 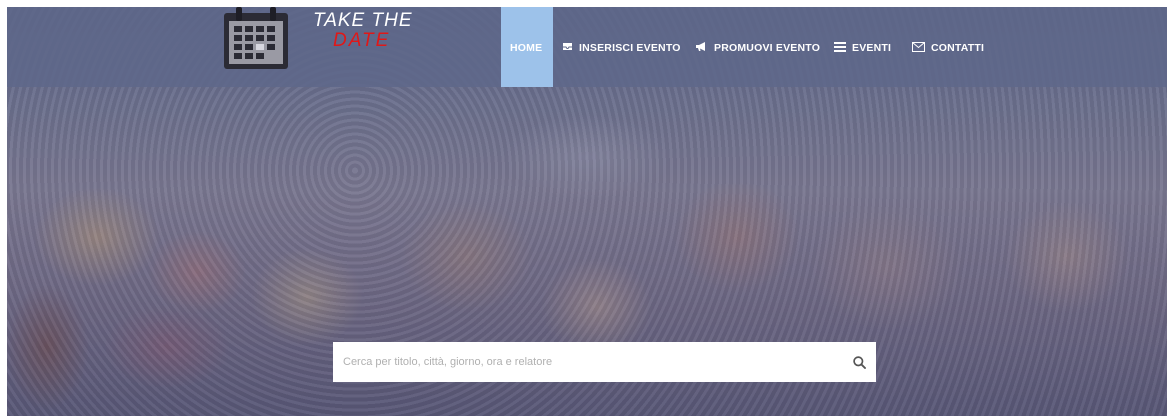 I want to click on search-button, so click(x=859, y=362).